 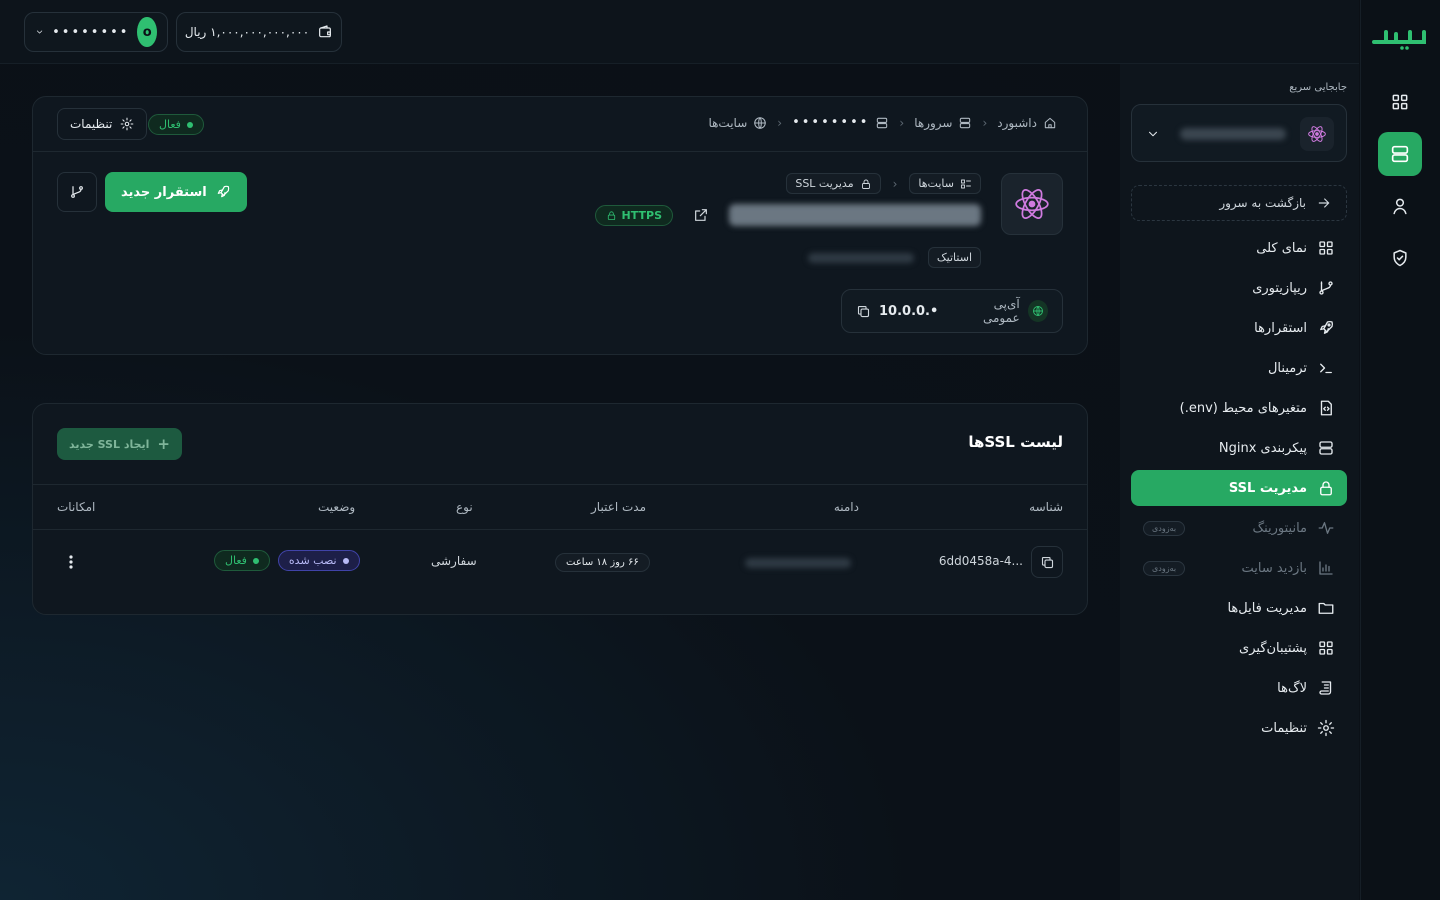 I want to click on avatar: o, so click(x=147, y=32).